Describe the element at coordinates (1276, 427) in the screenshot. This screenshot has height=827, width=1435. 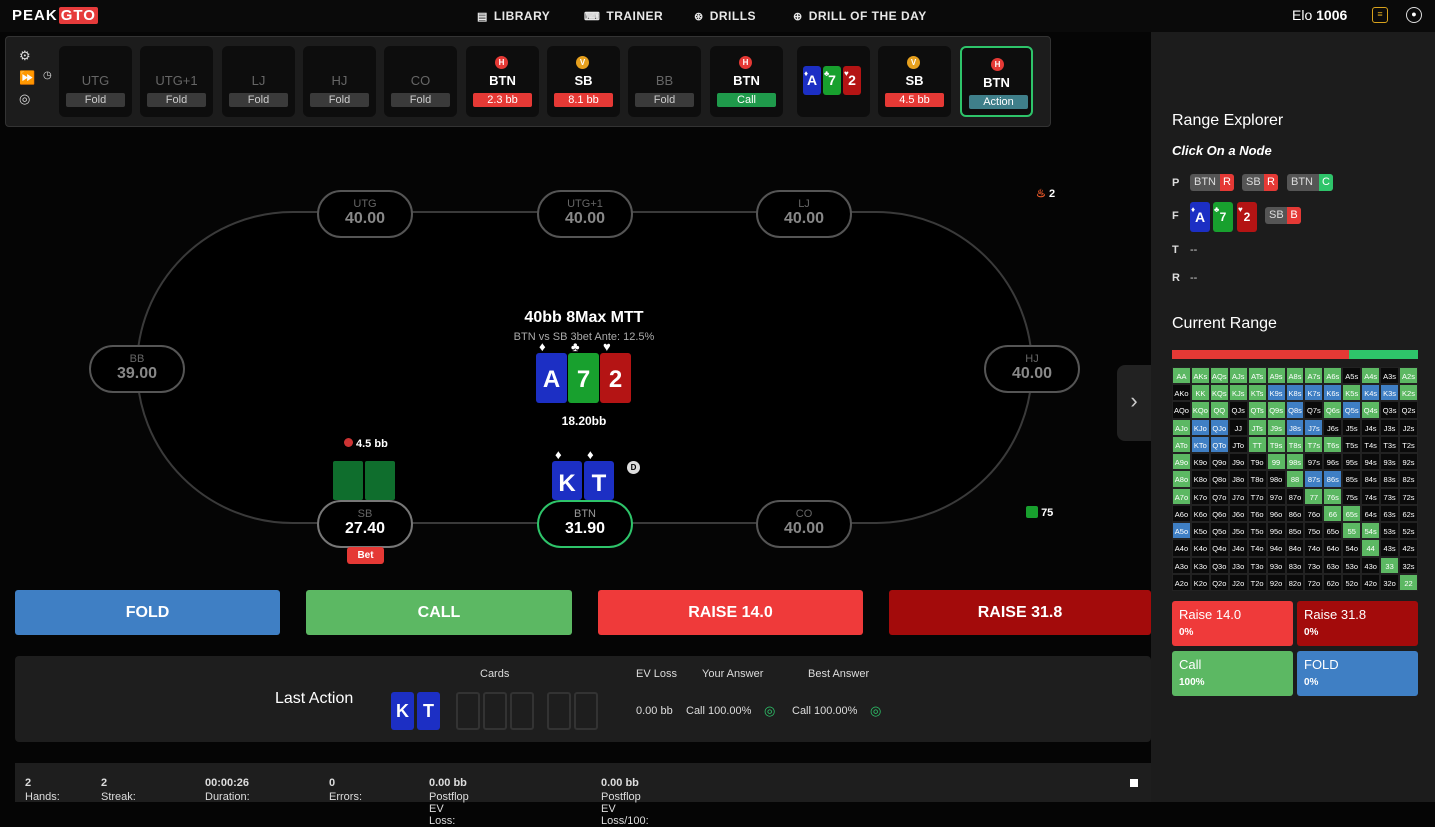
I see `range-cell: J9s` at that location.